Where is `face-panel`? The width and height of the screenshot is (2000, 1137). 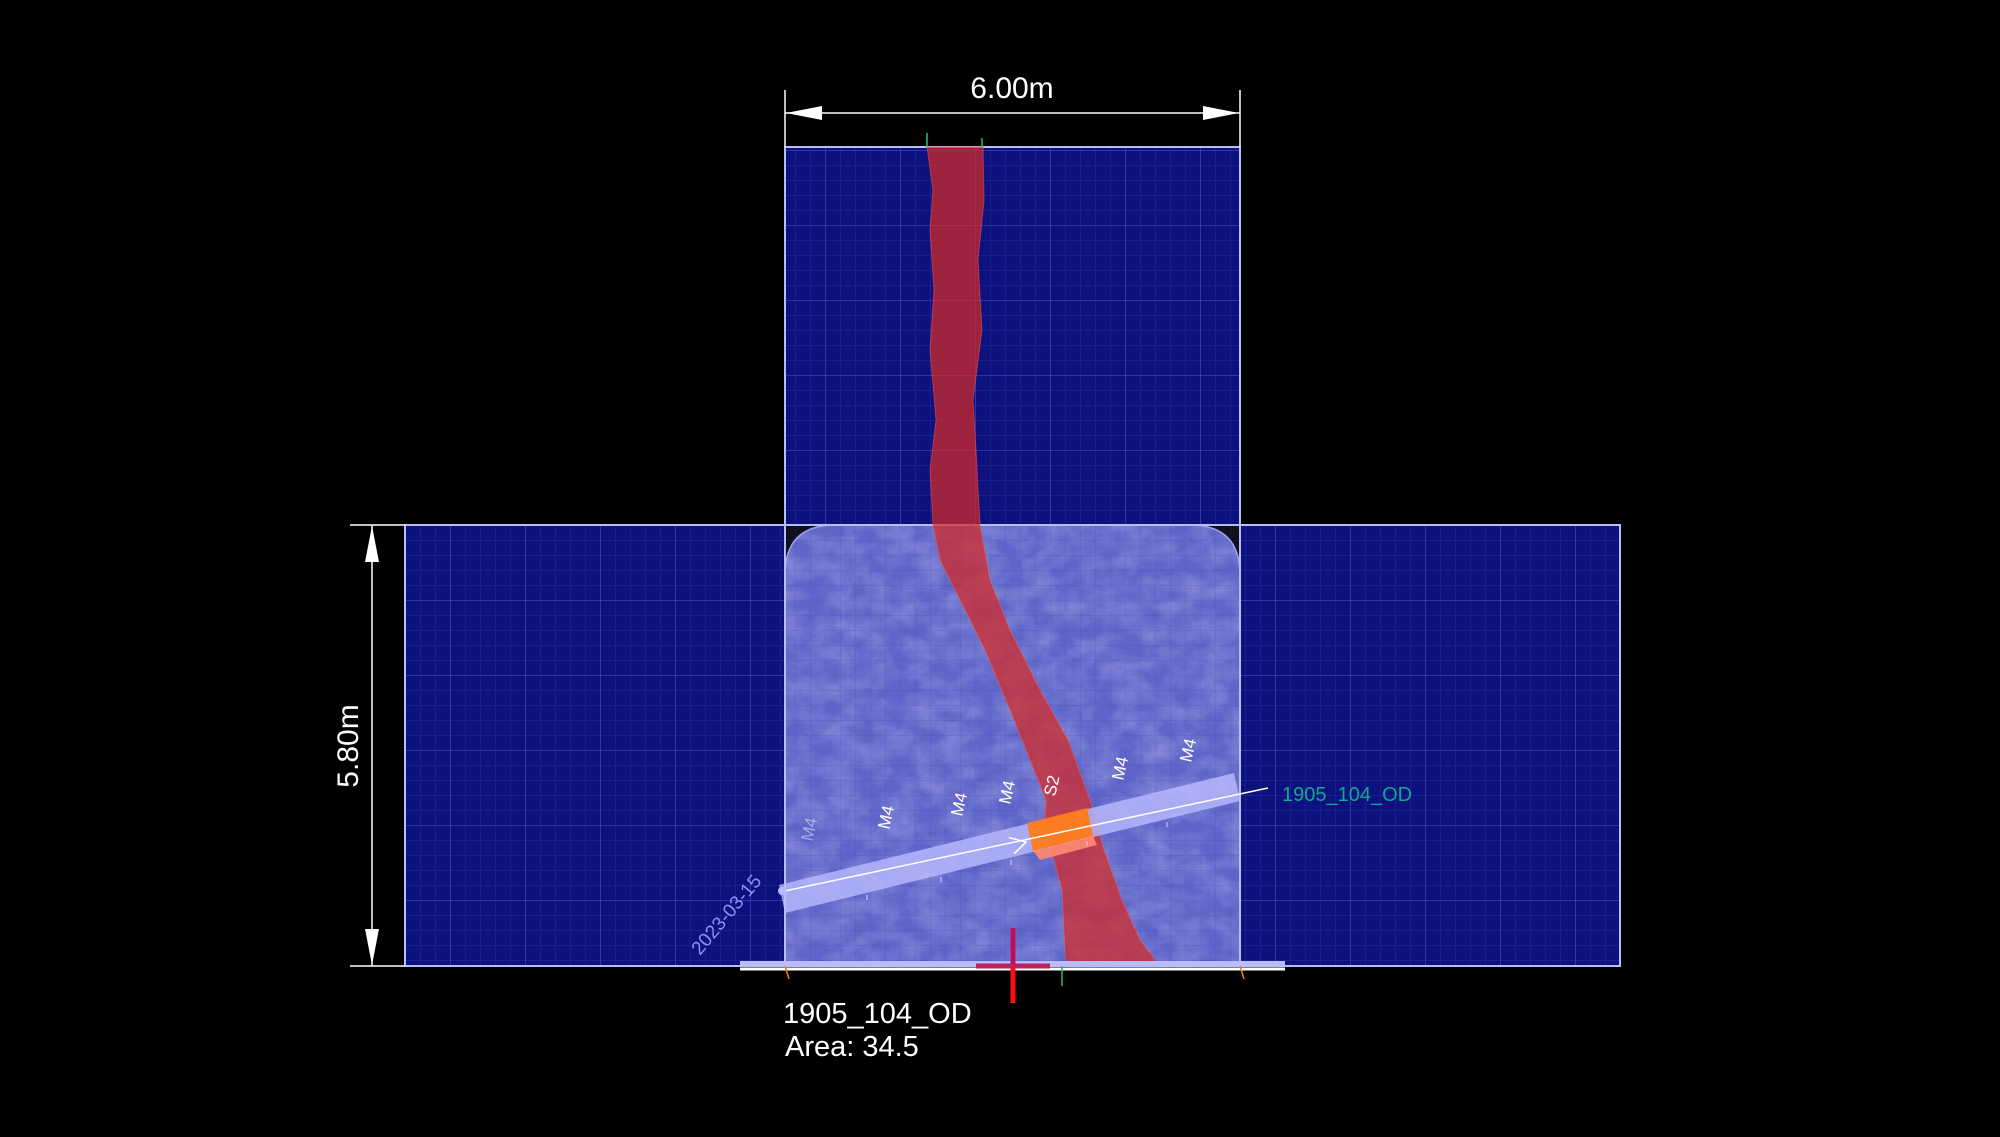 face-panel is located at coordinates (1012, 745).